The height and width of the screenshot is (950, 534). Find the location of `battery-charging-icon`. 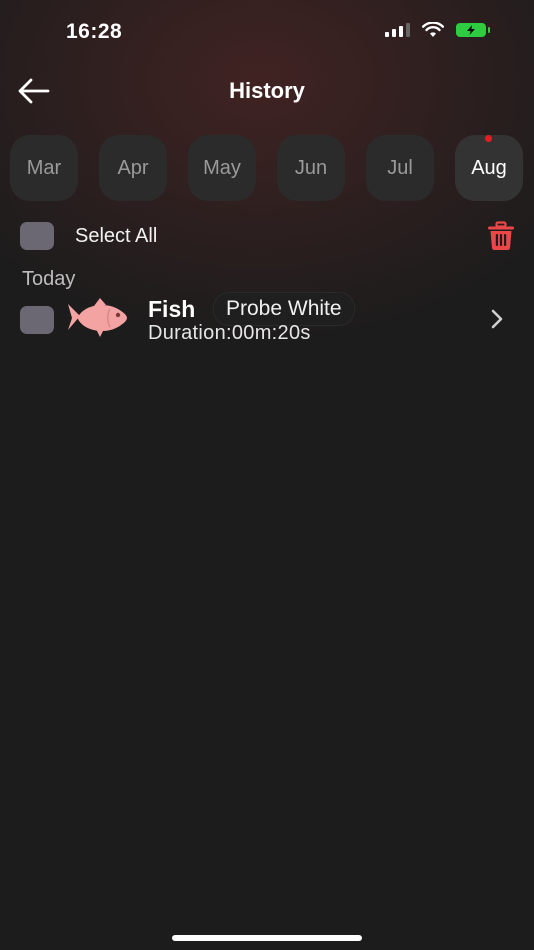

battery-charging-icon is located at coordinates (473, 30).